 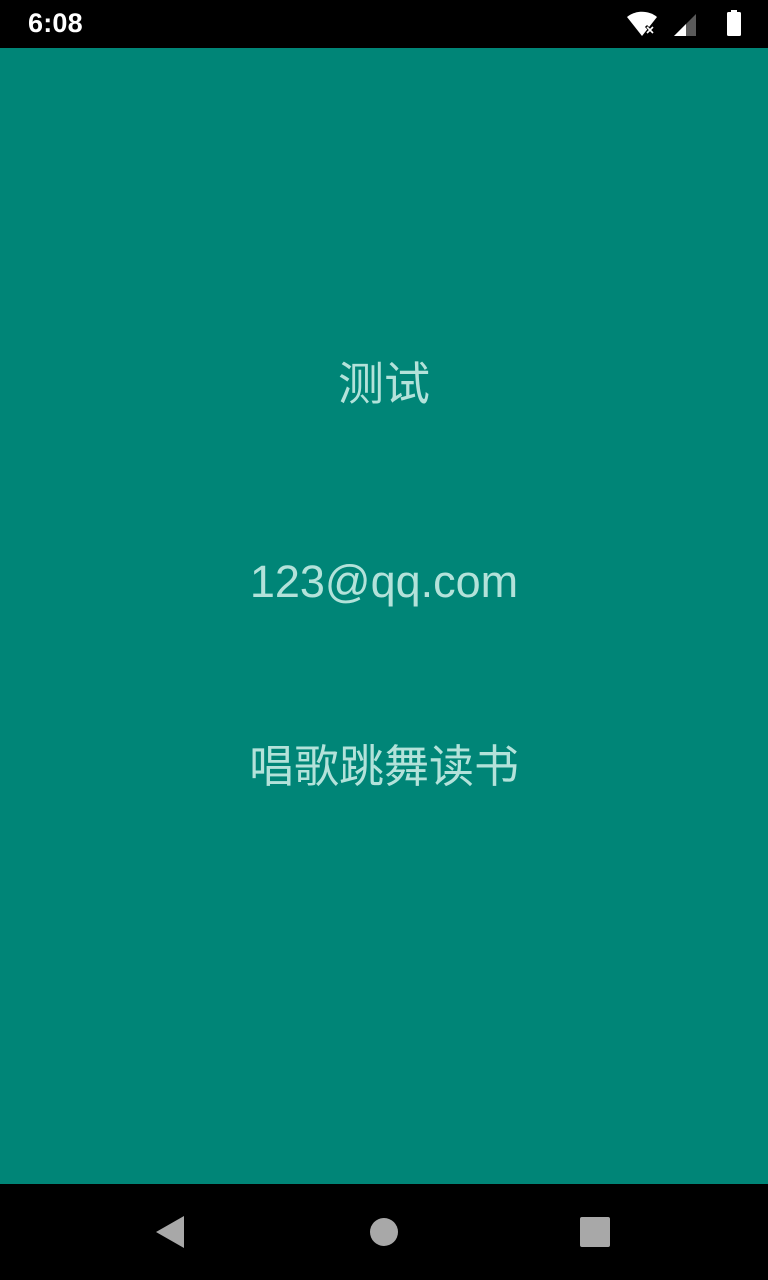 What do you see at coordinates (734, 23) in the screenshot?
I see `battery-icon` at bounding box center [734, 23].